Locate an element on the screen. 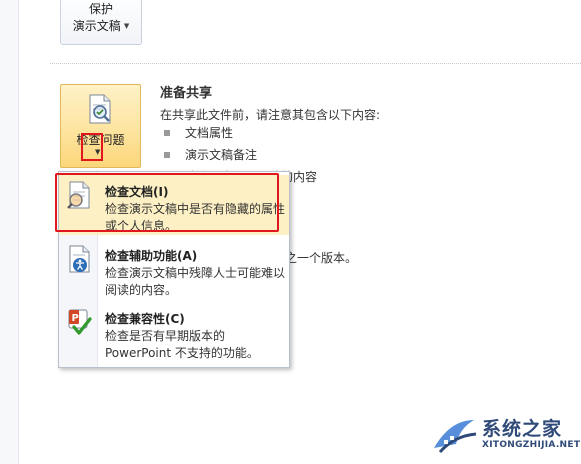  menu-item-description: 检查演示文稿中残障人士可能难以阅读的内容。 is located at coordinates (195, 281).